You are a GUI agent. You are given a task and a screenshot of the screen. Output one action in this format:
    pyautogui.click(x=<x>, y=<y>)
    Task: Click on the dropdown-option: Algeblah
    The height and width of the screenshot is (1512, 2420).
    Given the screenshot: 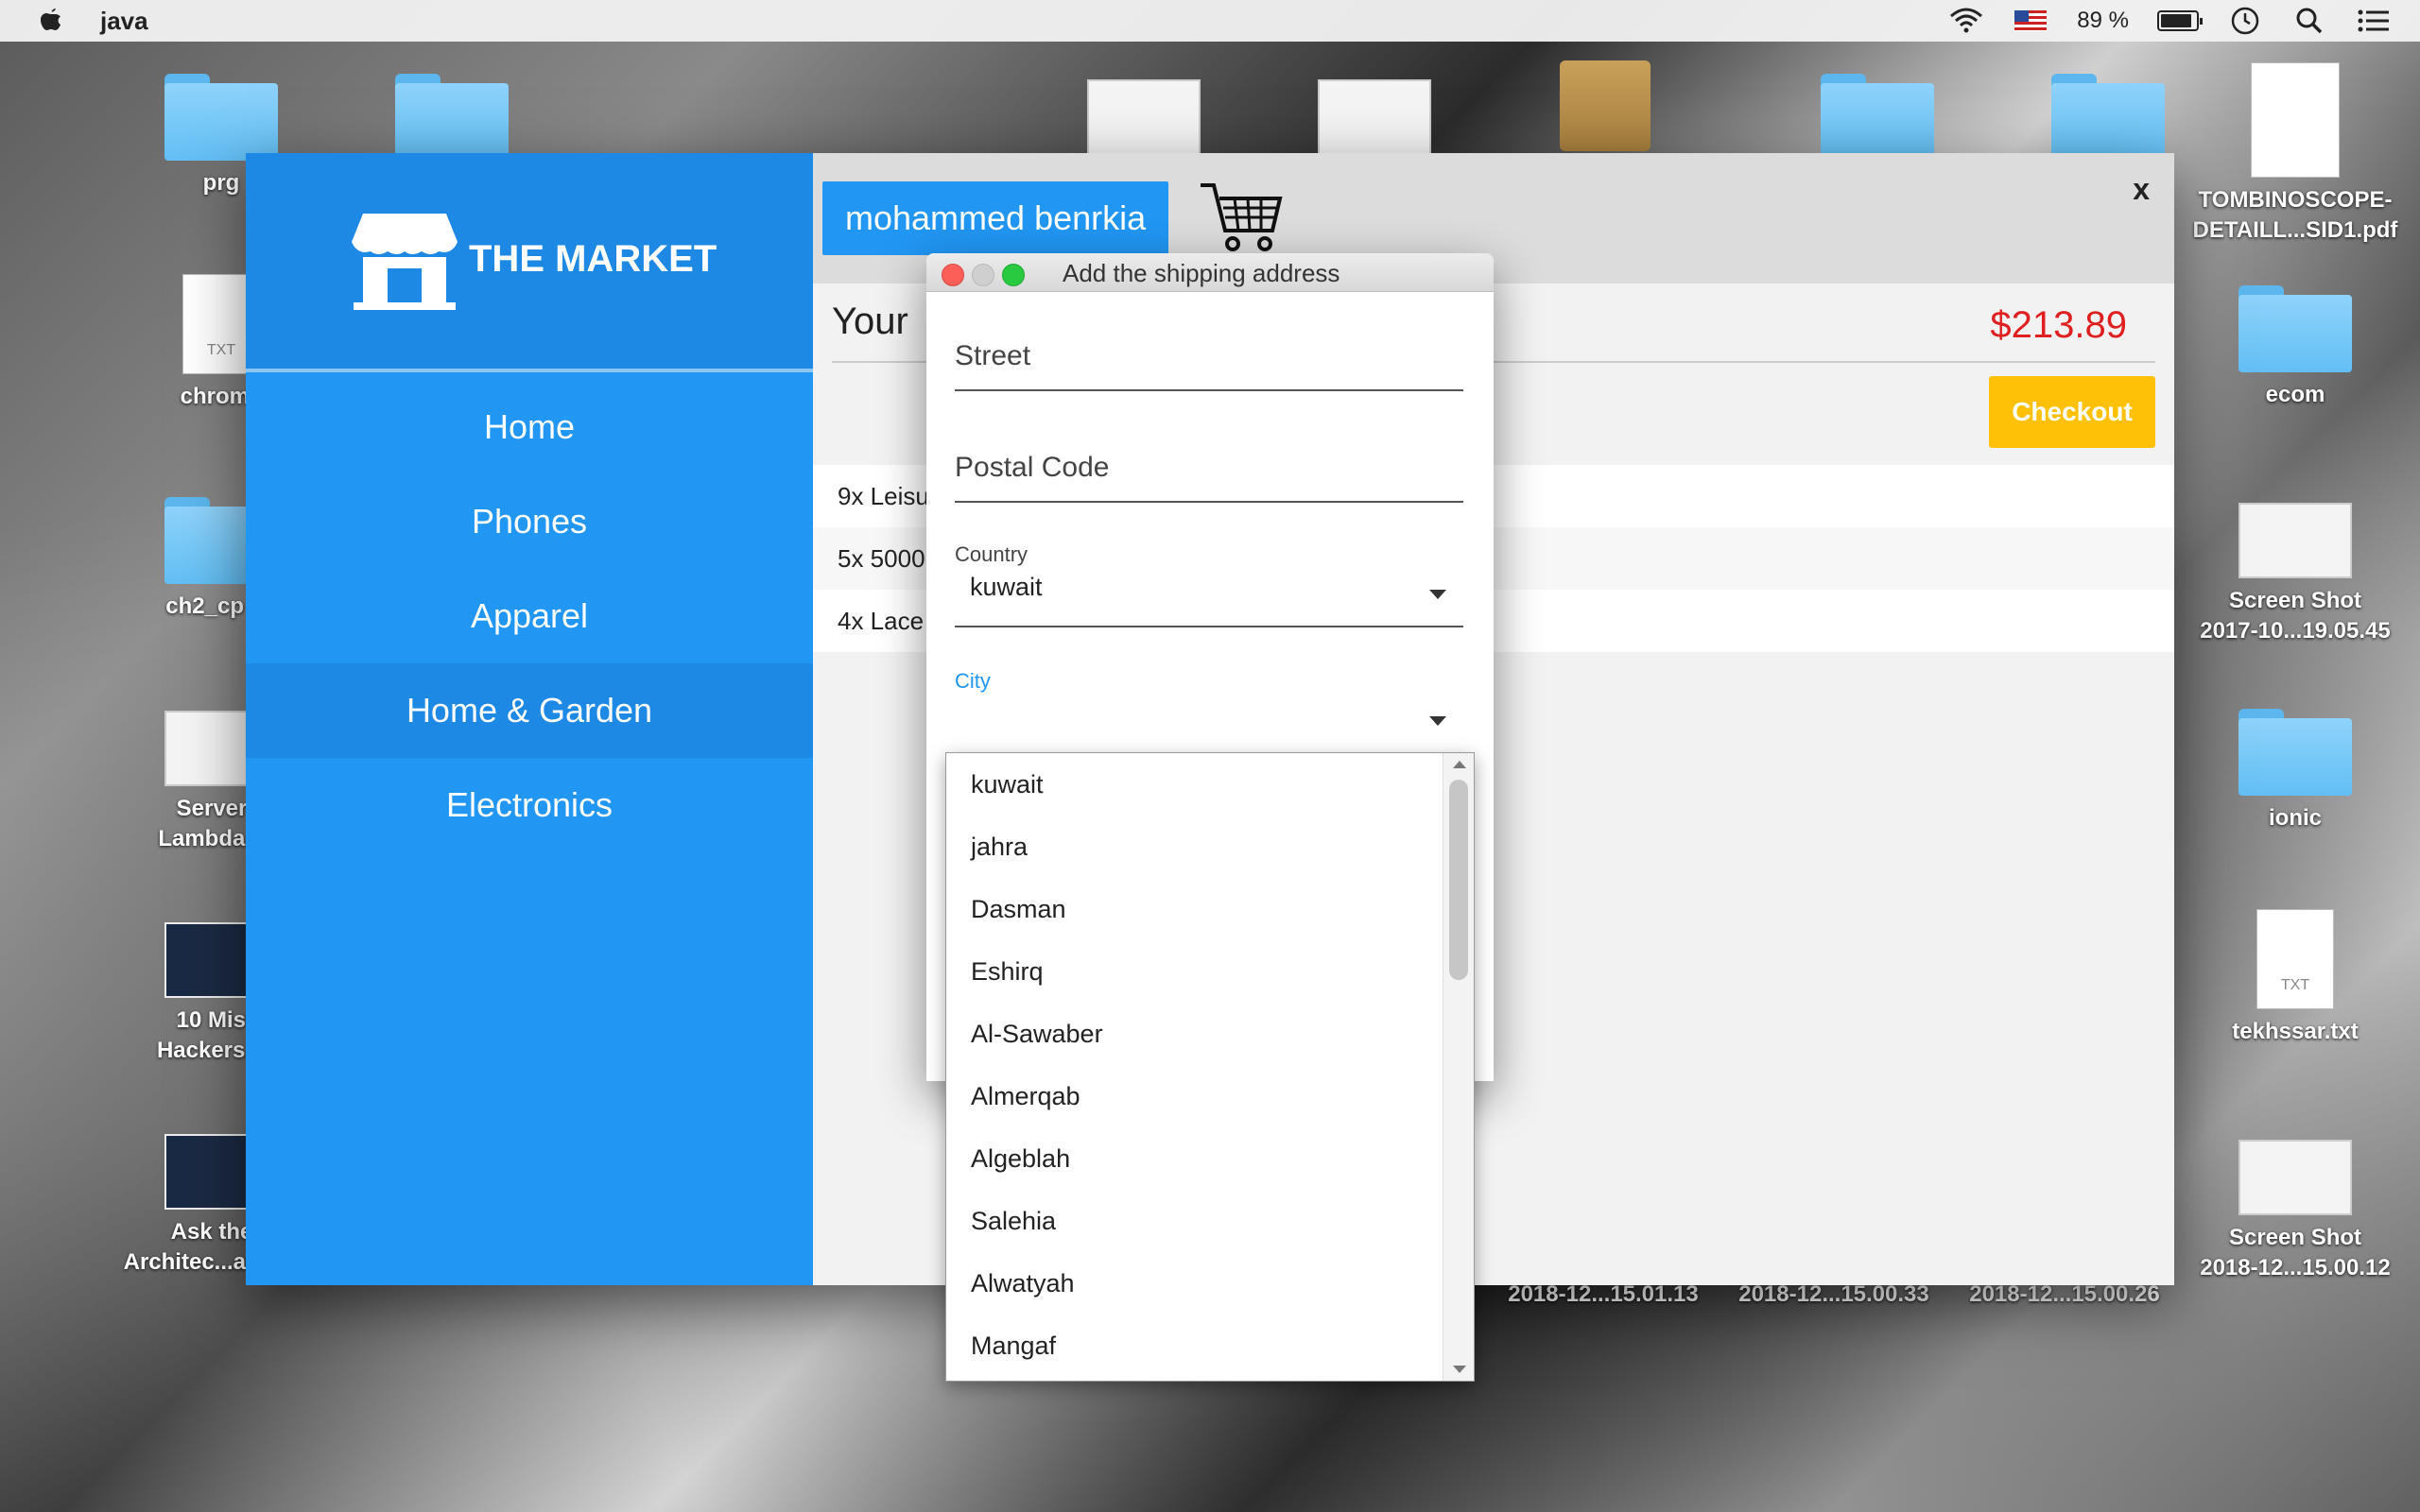 What is the action you would take?
    pyautogui.click(x=1194, y=1158)
    